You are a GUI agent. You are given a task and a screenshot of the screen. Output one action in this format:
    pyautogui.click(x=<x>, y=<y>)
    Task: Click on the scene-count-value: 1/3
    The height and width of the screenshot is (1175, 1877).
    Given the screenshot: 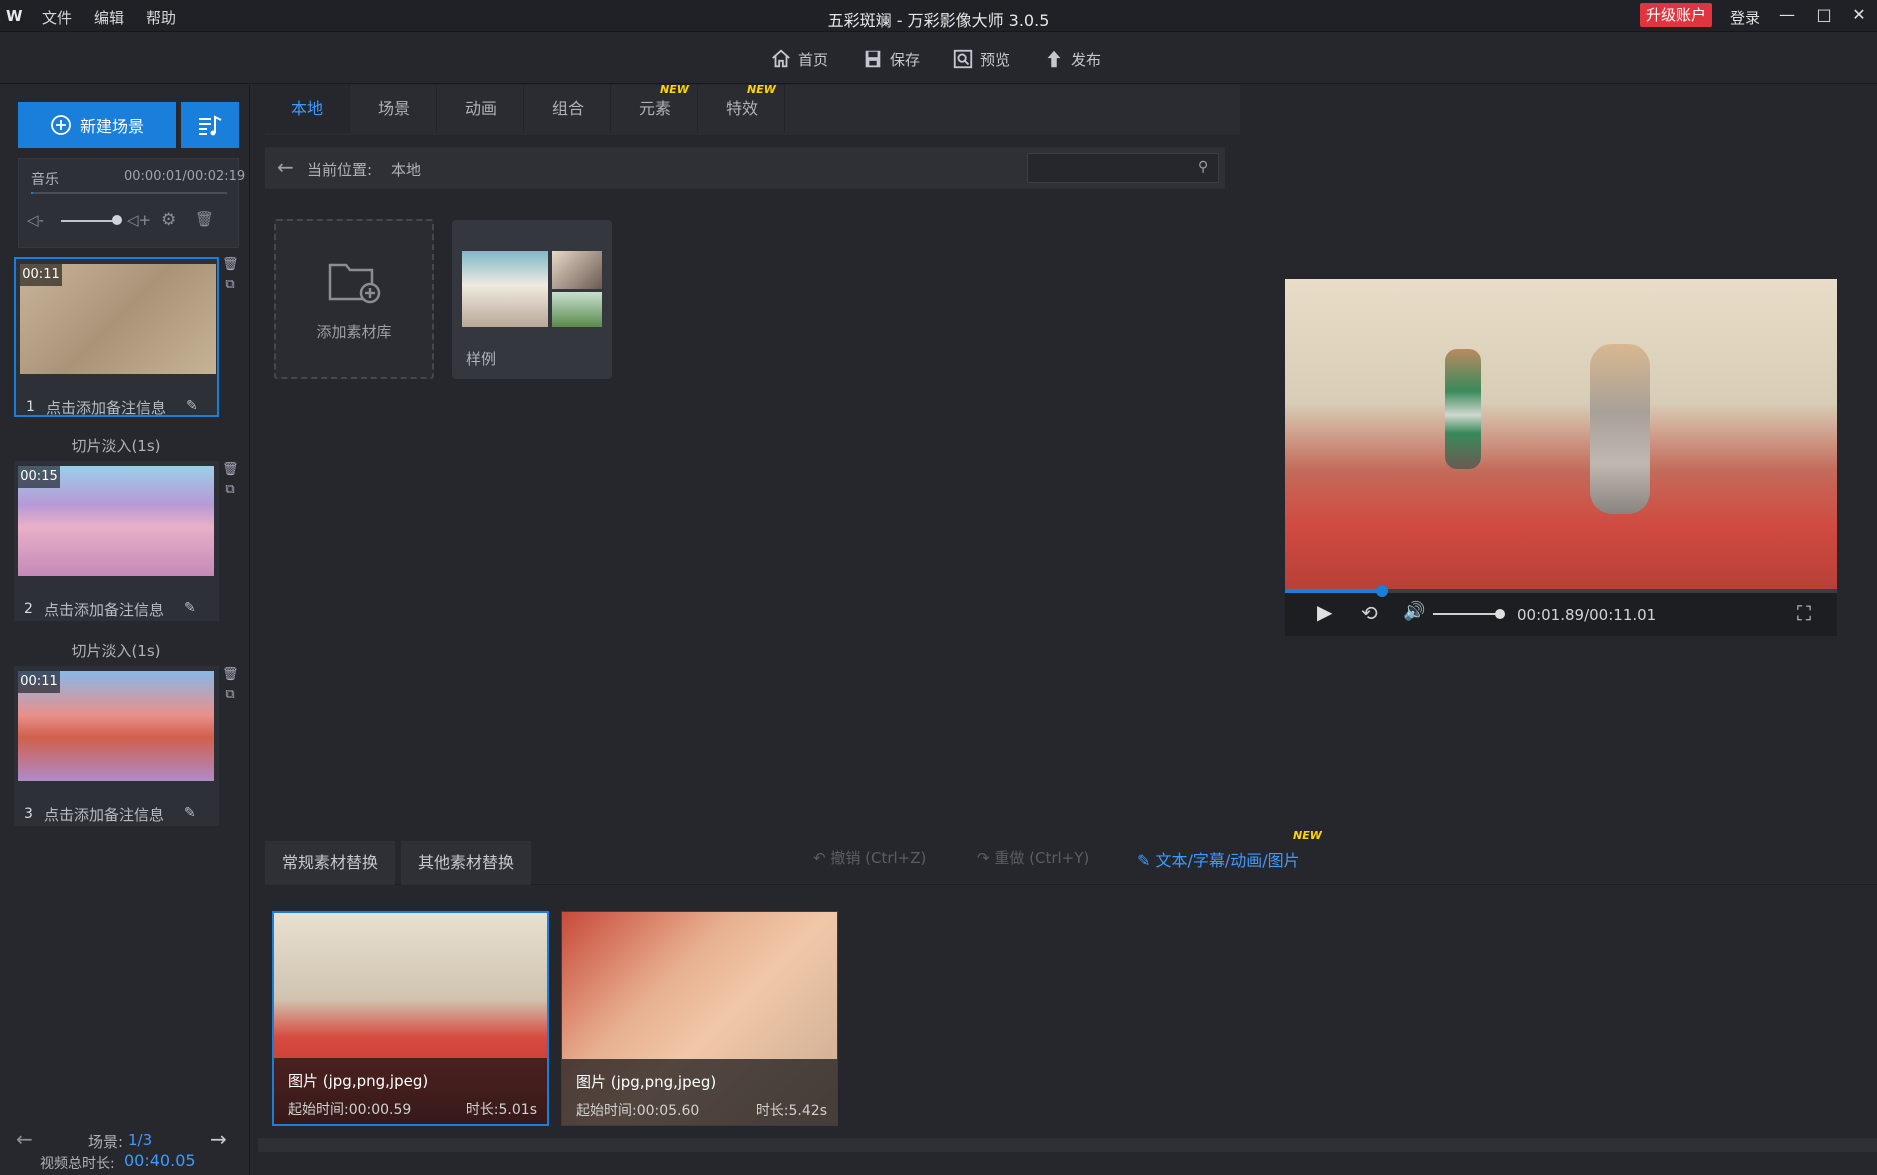 What is the action you would take?
    pyautogui.click(x=140, y=1140)
    